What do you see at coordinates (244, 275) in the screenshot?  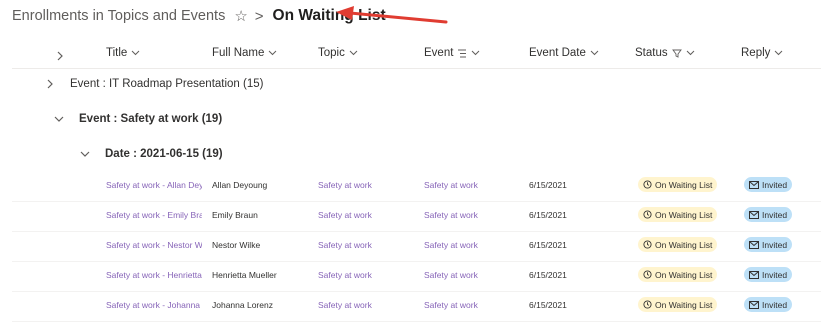 I see `full-name-cell: Henrietta Mueller` at bounding box center [244, 275].